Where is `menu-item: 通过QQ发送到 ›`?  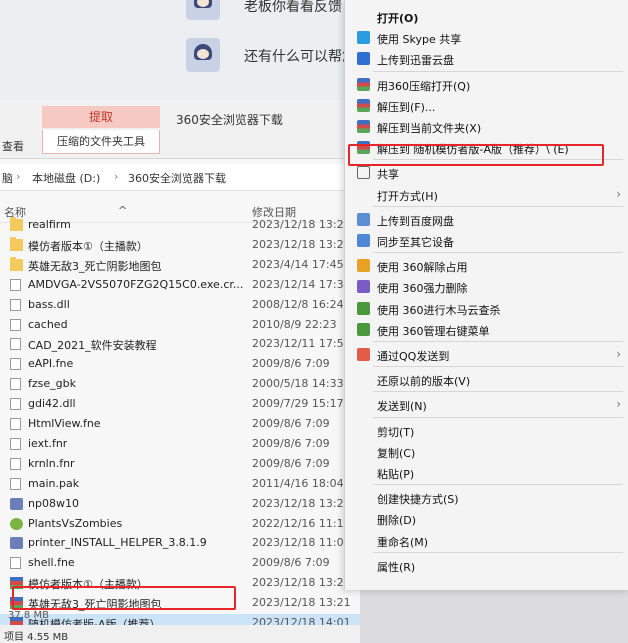 menu-item: 通过QQ发送到 › is located at coordinates (486, 355).